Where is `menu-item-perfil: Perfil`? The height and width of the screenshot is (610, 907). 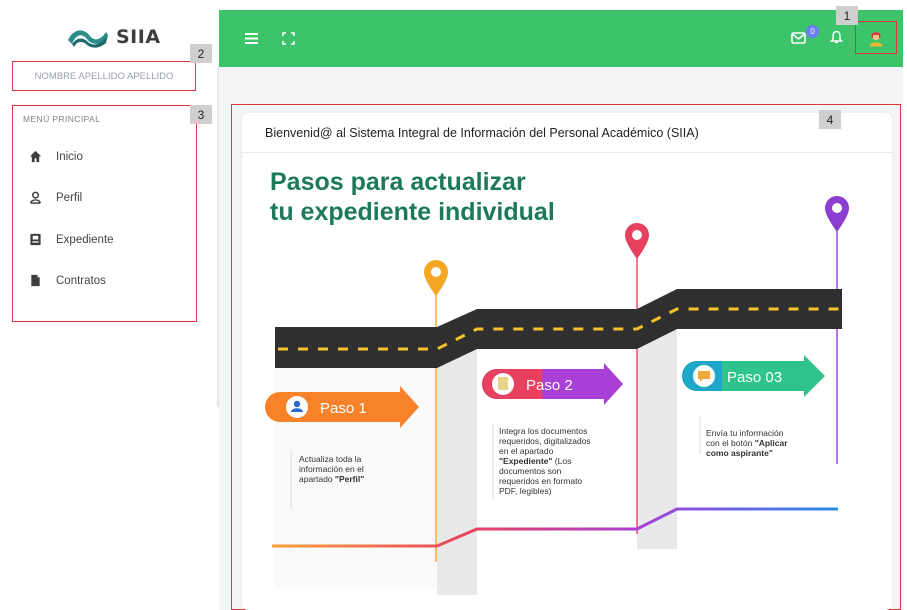 menu-item-perfil: Perfil is located at coordinates (55, 197).